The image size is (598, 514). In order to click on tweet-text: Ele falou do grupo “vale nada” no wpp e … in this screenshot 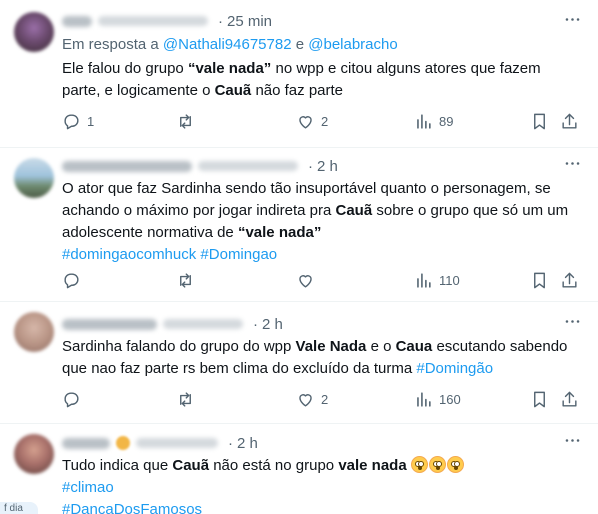, I will do `click(301, 79)`.